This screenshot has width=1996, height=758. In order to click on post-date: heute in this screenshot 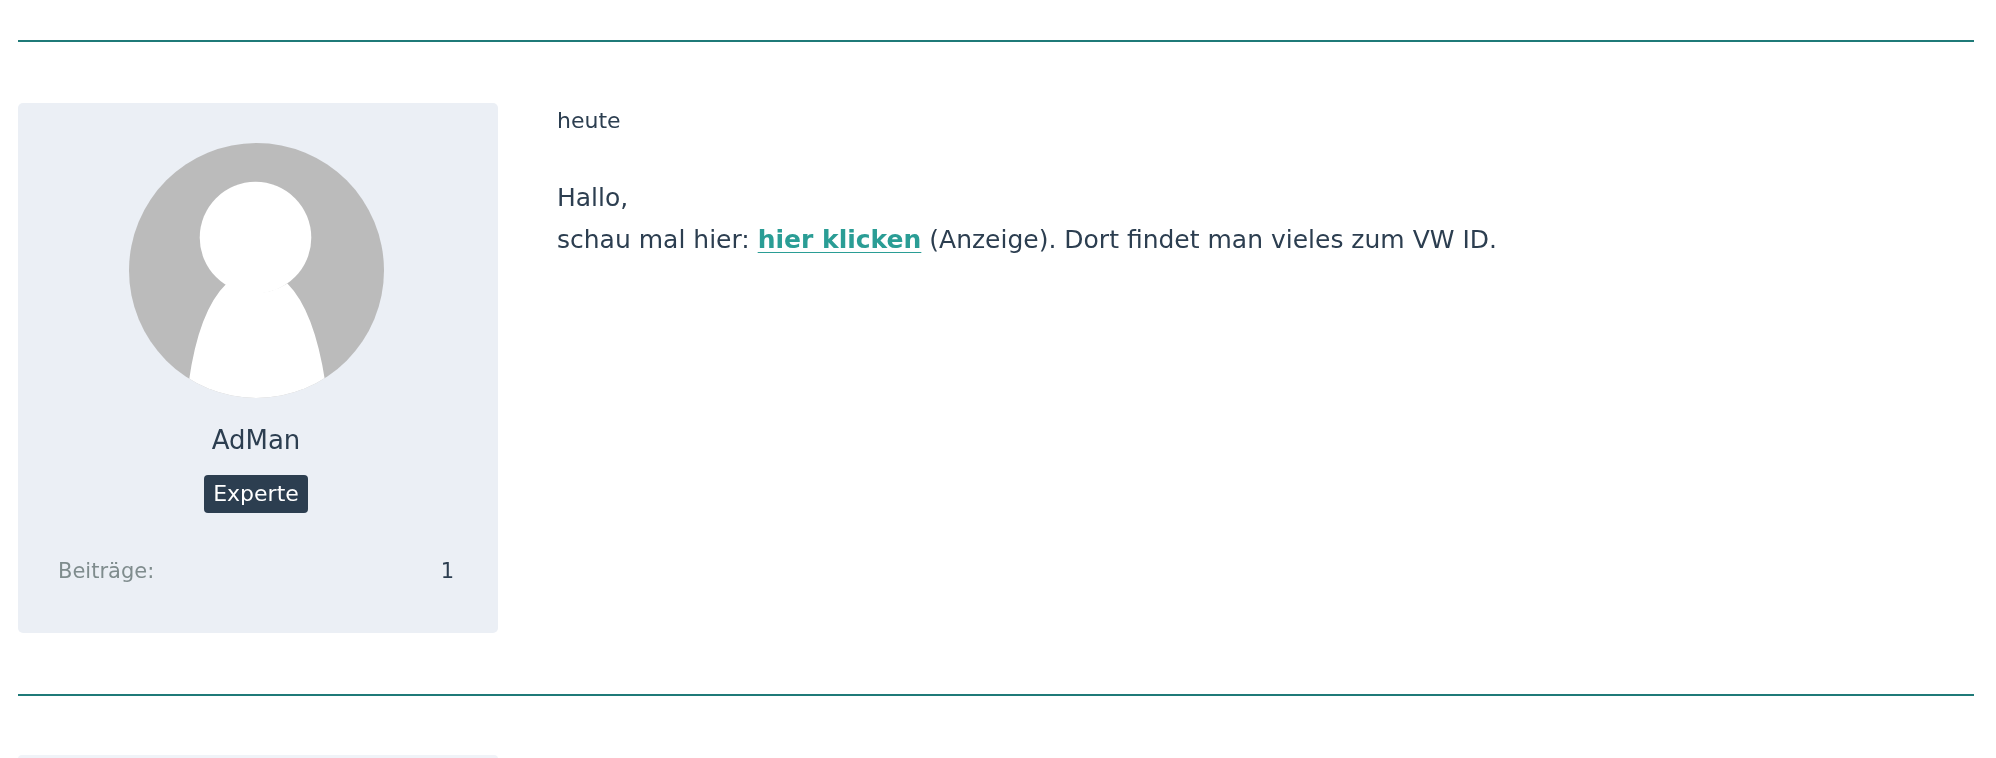, I will do `click(589, 121)`.